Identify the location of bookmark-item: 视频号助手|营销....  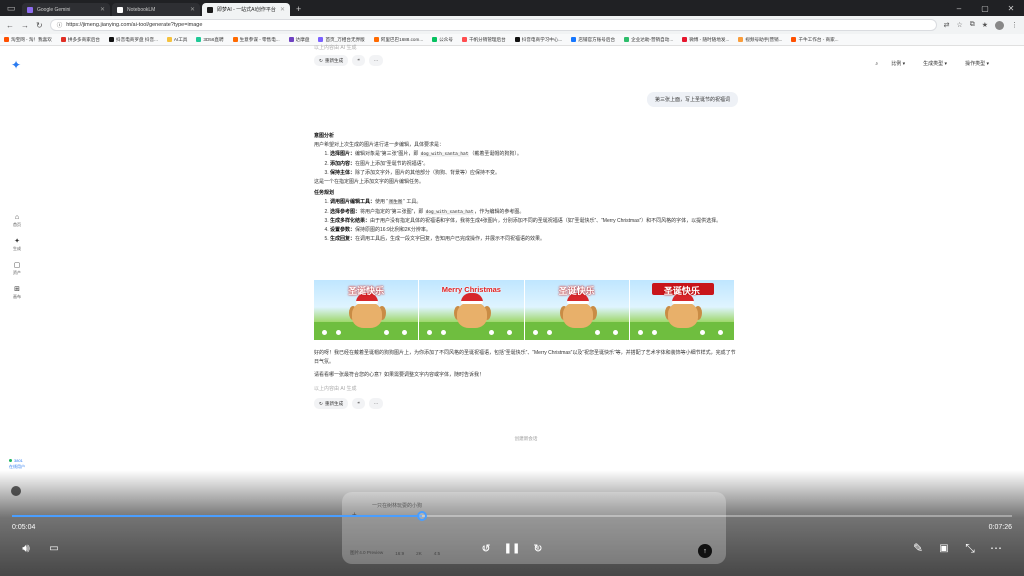
(760, 40).